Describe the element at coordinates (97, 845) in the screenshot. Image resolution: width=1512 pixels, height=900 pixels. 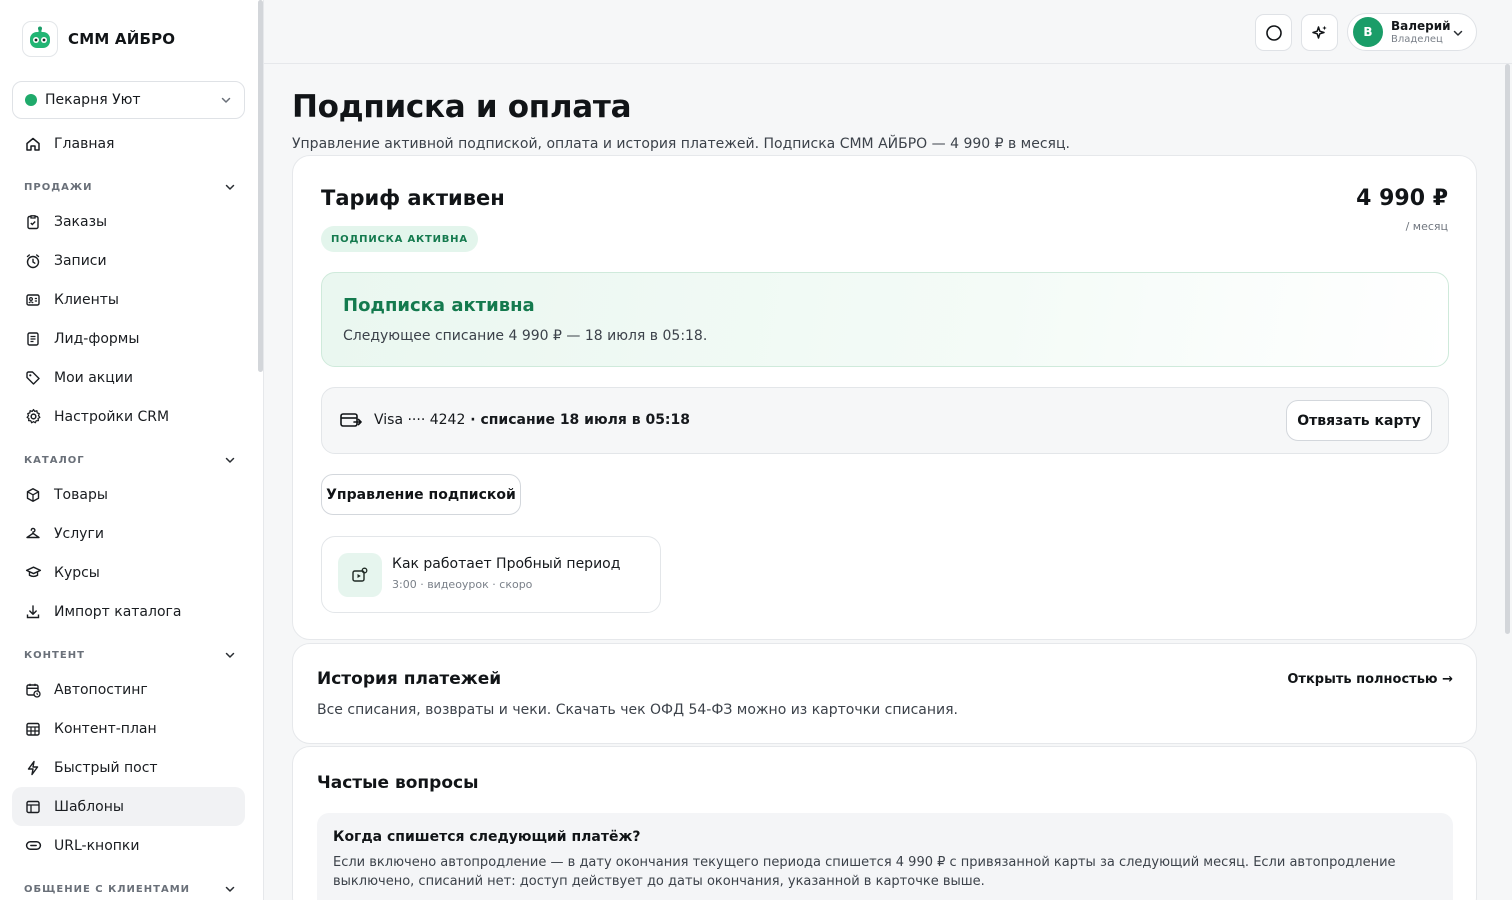
I see `sidebar-item-label: URL-кнопки` at that location.